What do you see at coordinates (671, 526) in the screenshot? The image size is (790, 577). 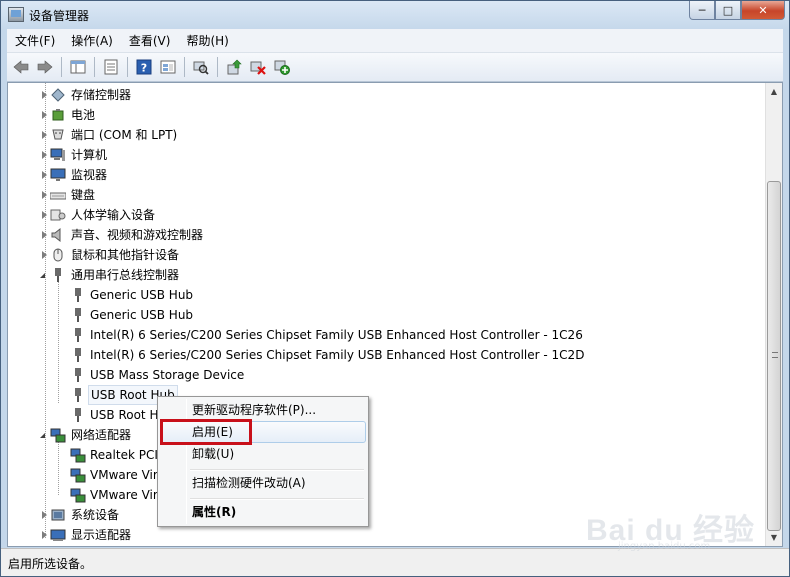 I see `baidu-watermark: Bai du 经验 jingyan.baidu.com` at bounding box center [671, 526].